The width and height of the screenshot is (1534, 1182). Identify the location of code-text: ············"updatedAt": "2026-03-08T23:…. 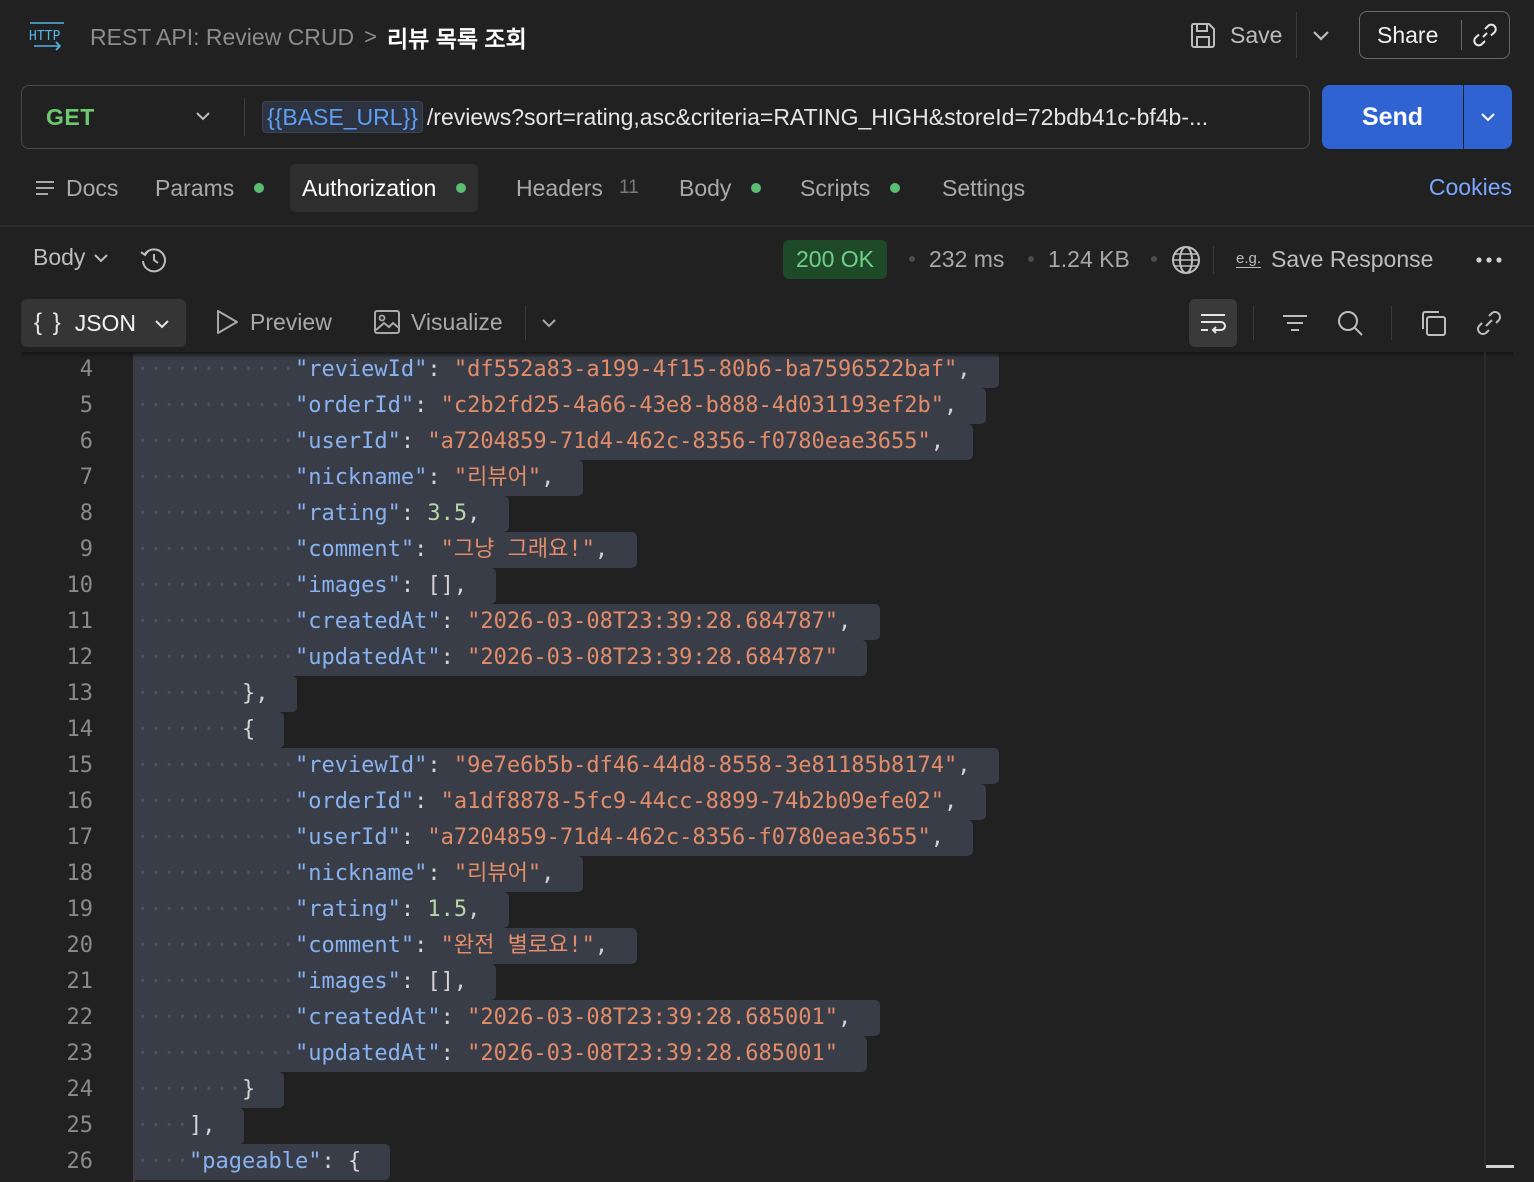
(487, 658).